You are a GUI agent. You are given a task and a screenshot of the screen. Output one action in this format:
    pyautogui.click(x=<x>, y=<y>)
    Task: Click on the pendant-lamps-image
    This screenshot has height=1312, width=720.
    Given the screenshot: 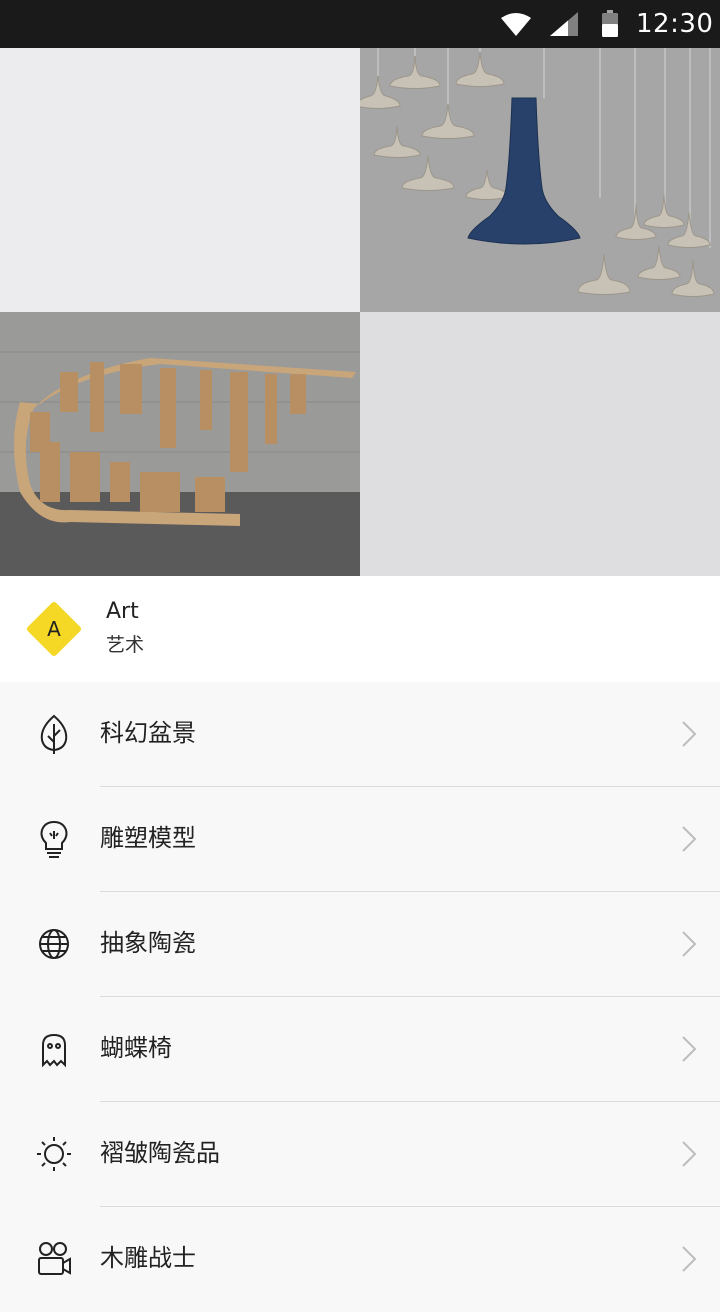 What is the action you would take?
    pyautogui.click(x=540, y=180)
    